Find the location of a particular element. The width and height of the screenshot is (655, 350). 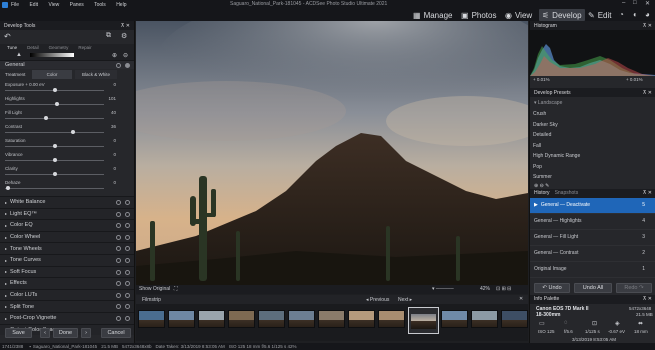

close-icon: ✕ is located at coordinates (647, 3).